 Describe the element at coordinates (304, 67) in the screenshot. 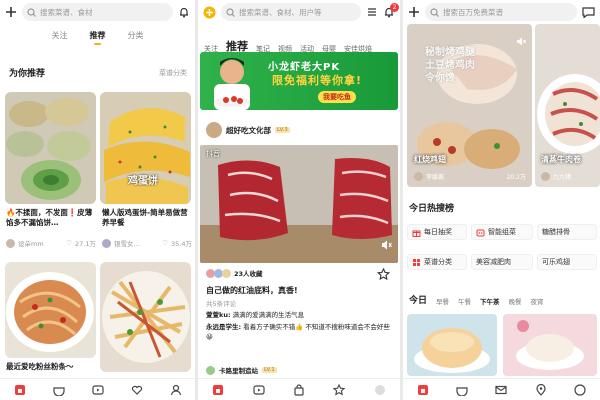

I see `banner-line1: 小龙虾老大PK` at that location.